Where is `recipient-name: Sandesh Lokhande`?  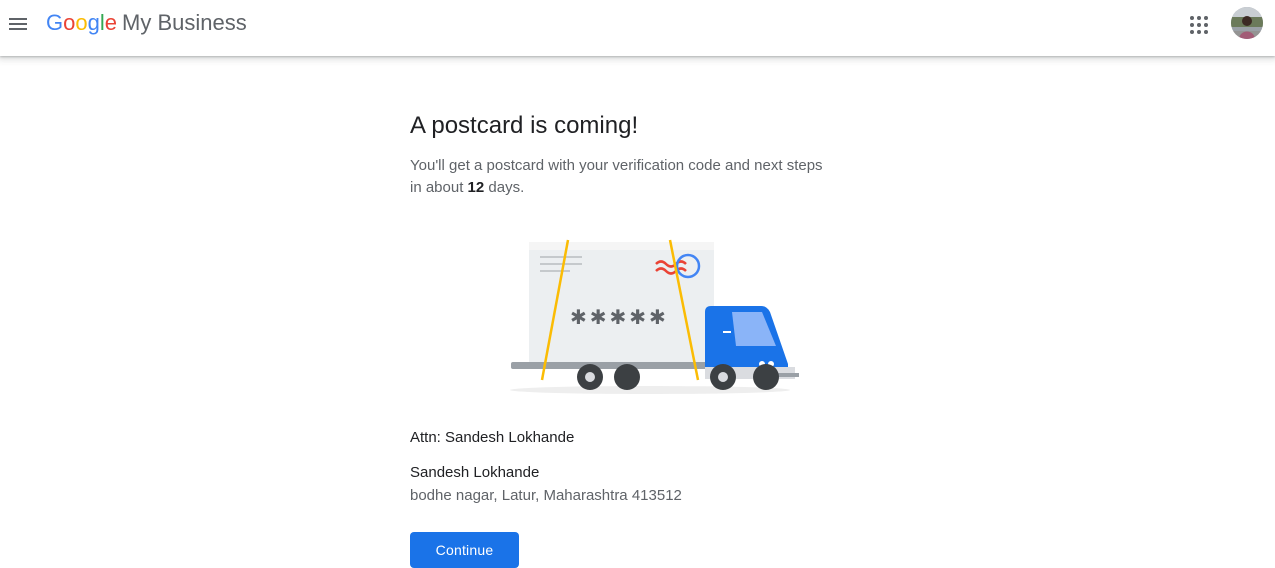 recipient-name: Sandesh Lokhande is located at coordinates (475, 472).